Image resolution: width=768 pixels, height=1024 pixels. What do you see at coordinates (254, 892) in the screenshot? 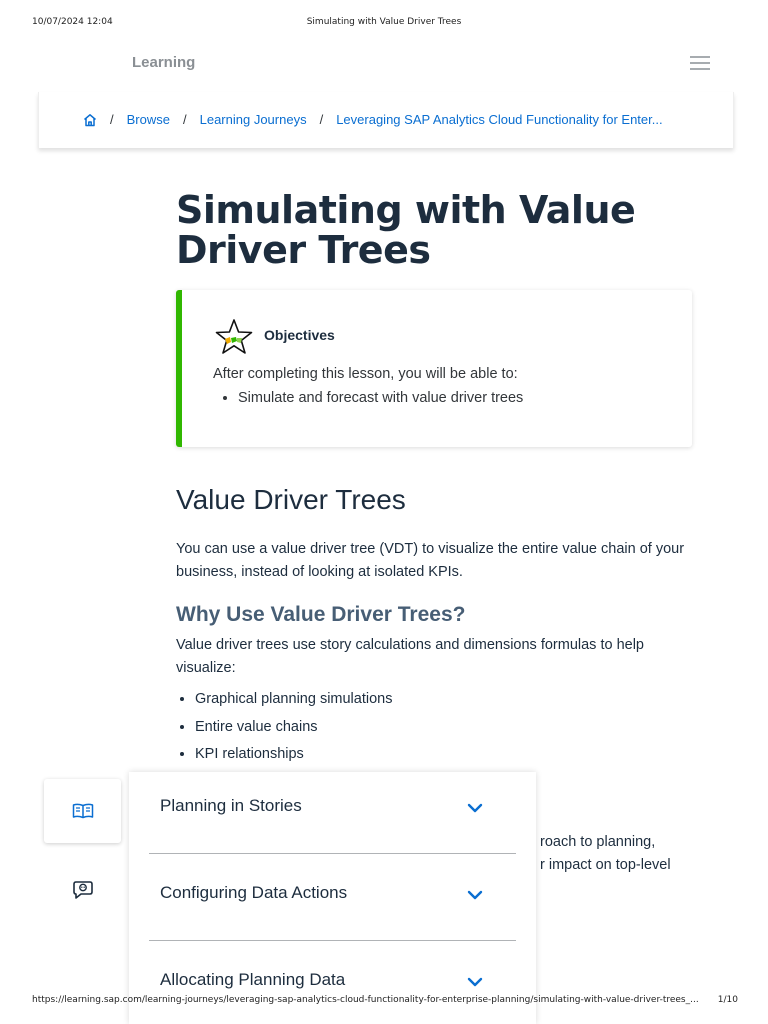
I see `accordion-label: Configuring Data Actions` at bounding box center [254, 892].